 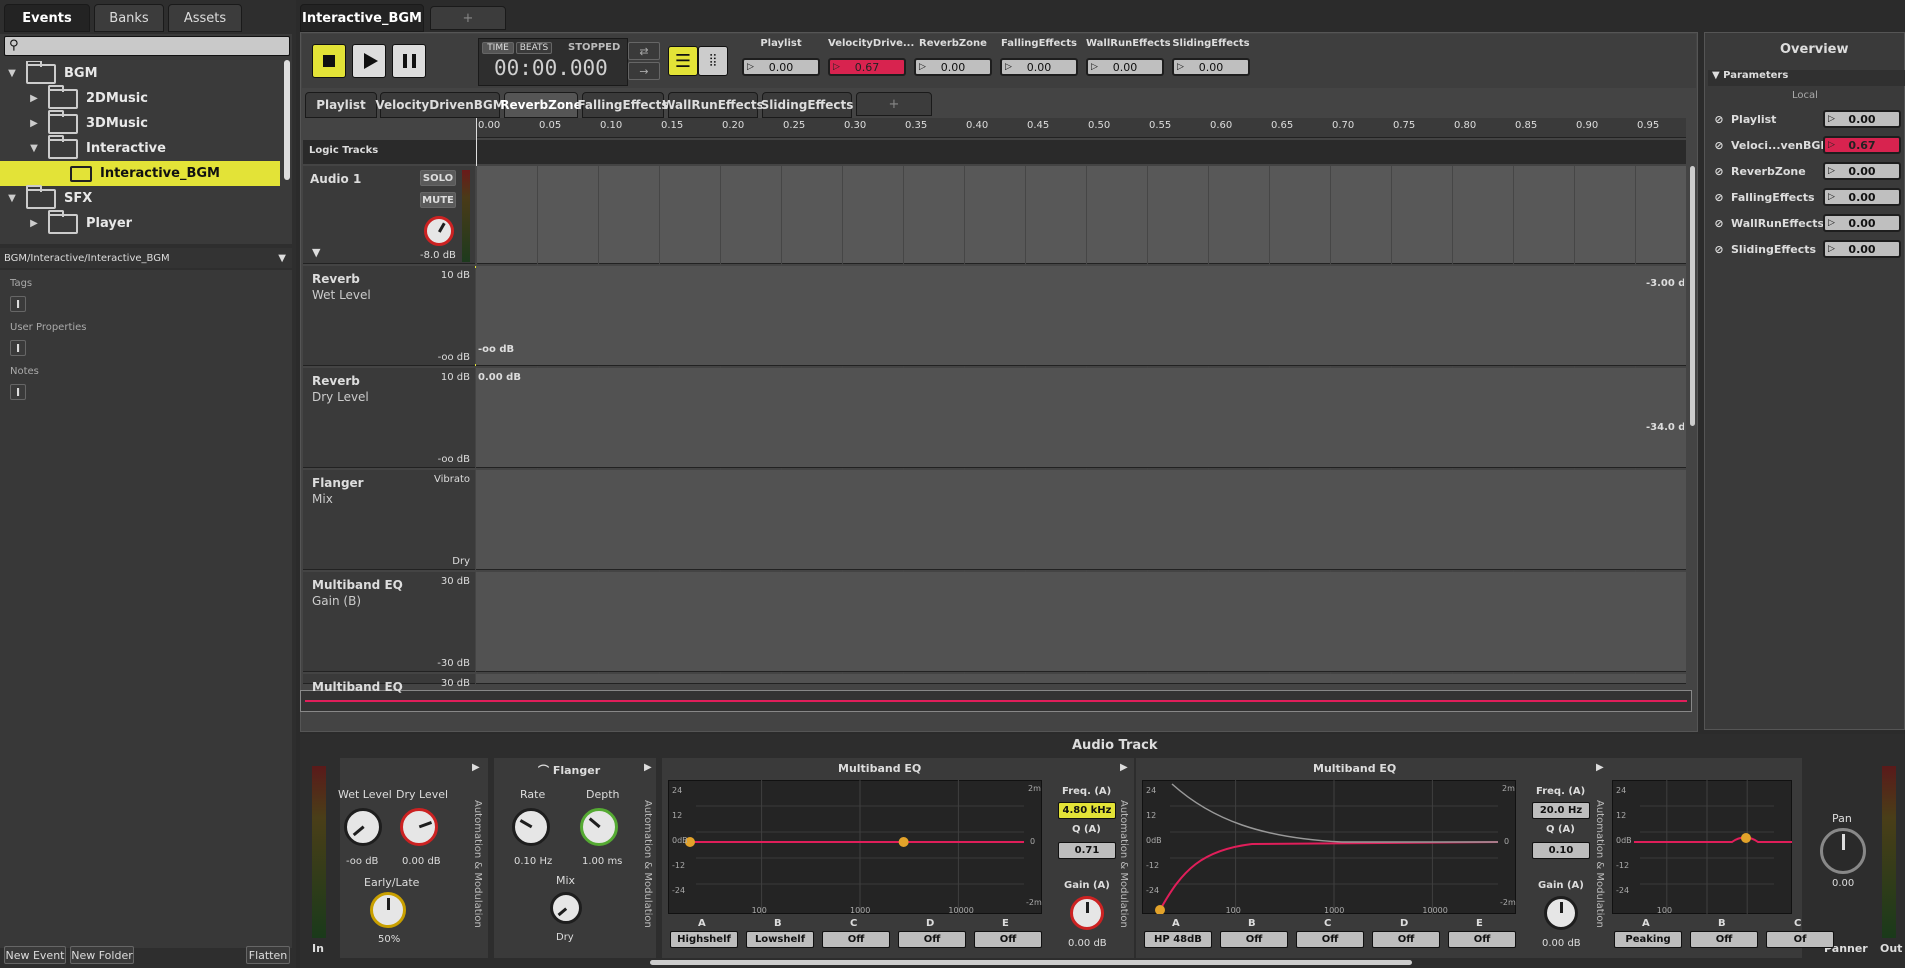 I want to click on tree-item-player: ▶ Player, so click(x=140, y=222).